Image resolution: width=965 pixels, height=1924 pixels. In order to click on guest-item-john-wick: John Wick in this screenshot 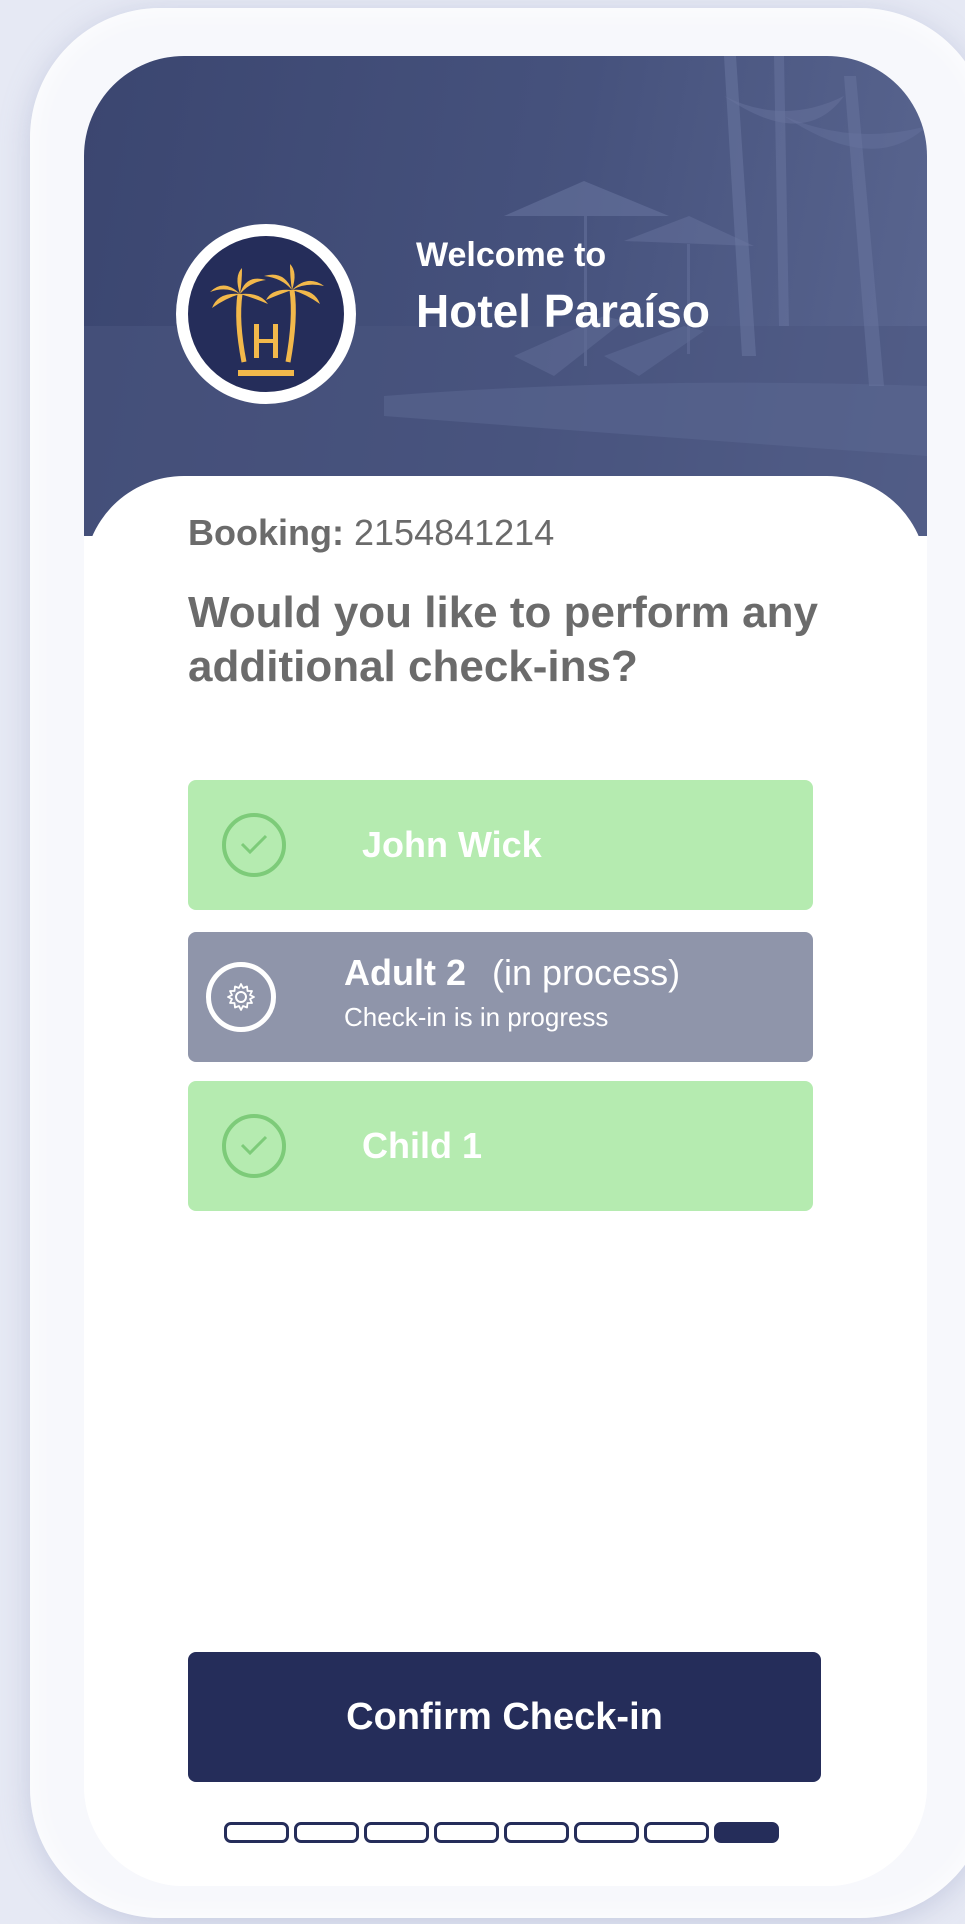, I will do `click(500, 845)`.